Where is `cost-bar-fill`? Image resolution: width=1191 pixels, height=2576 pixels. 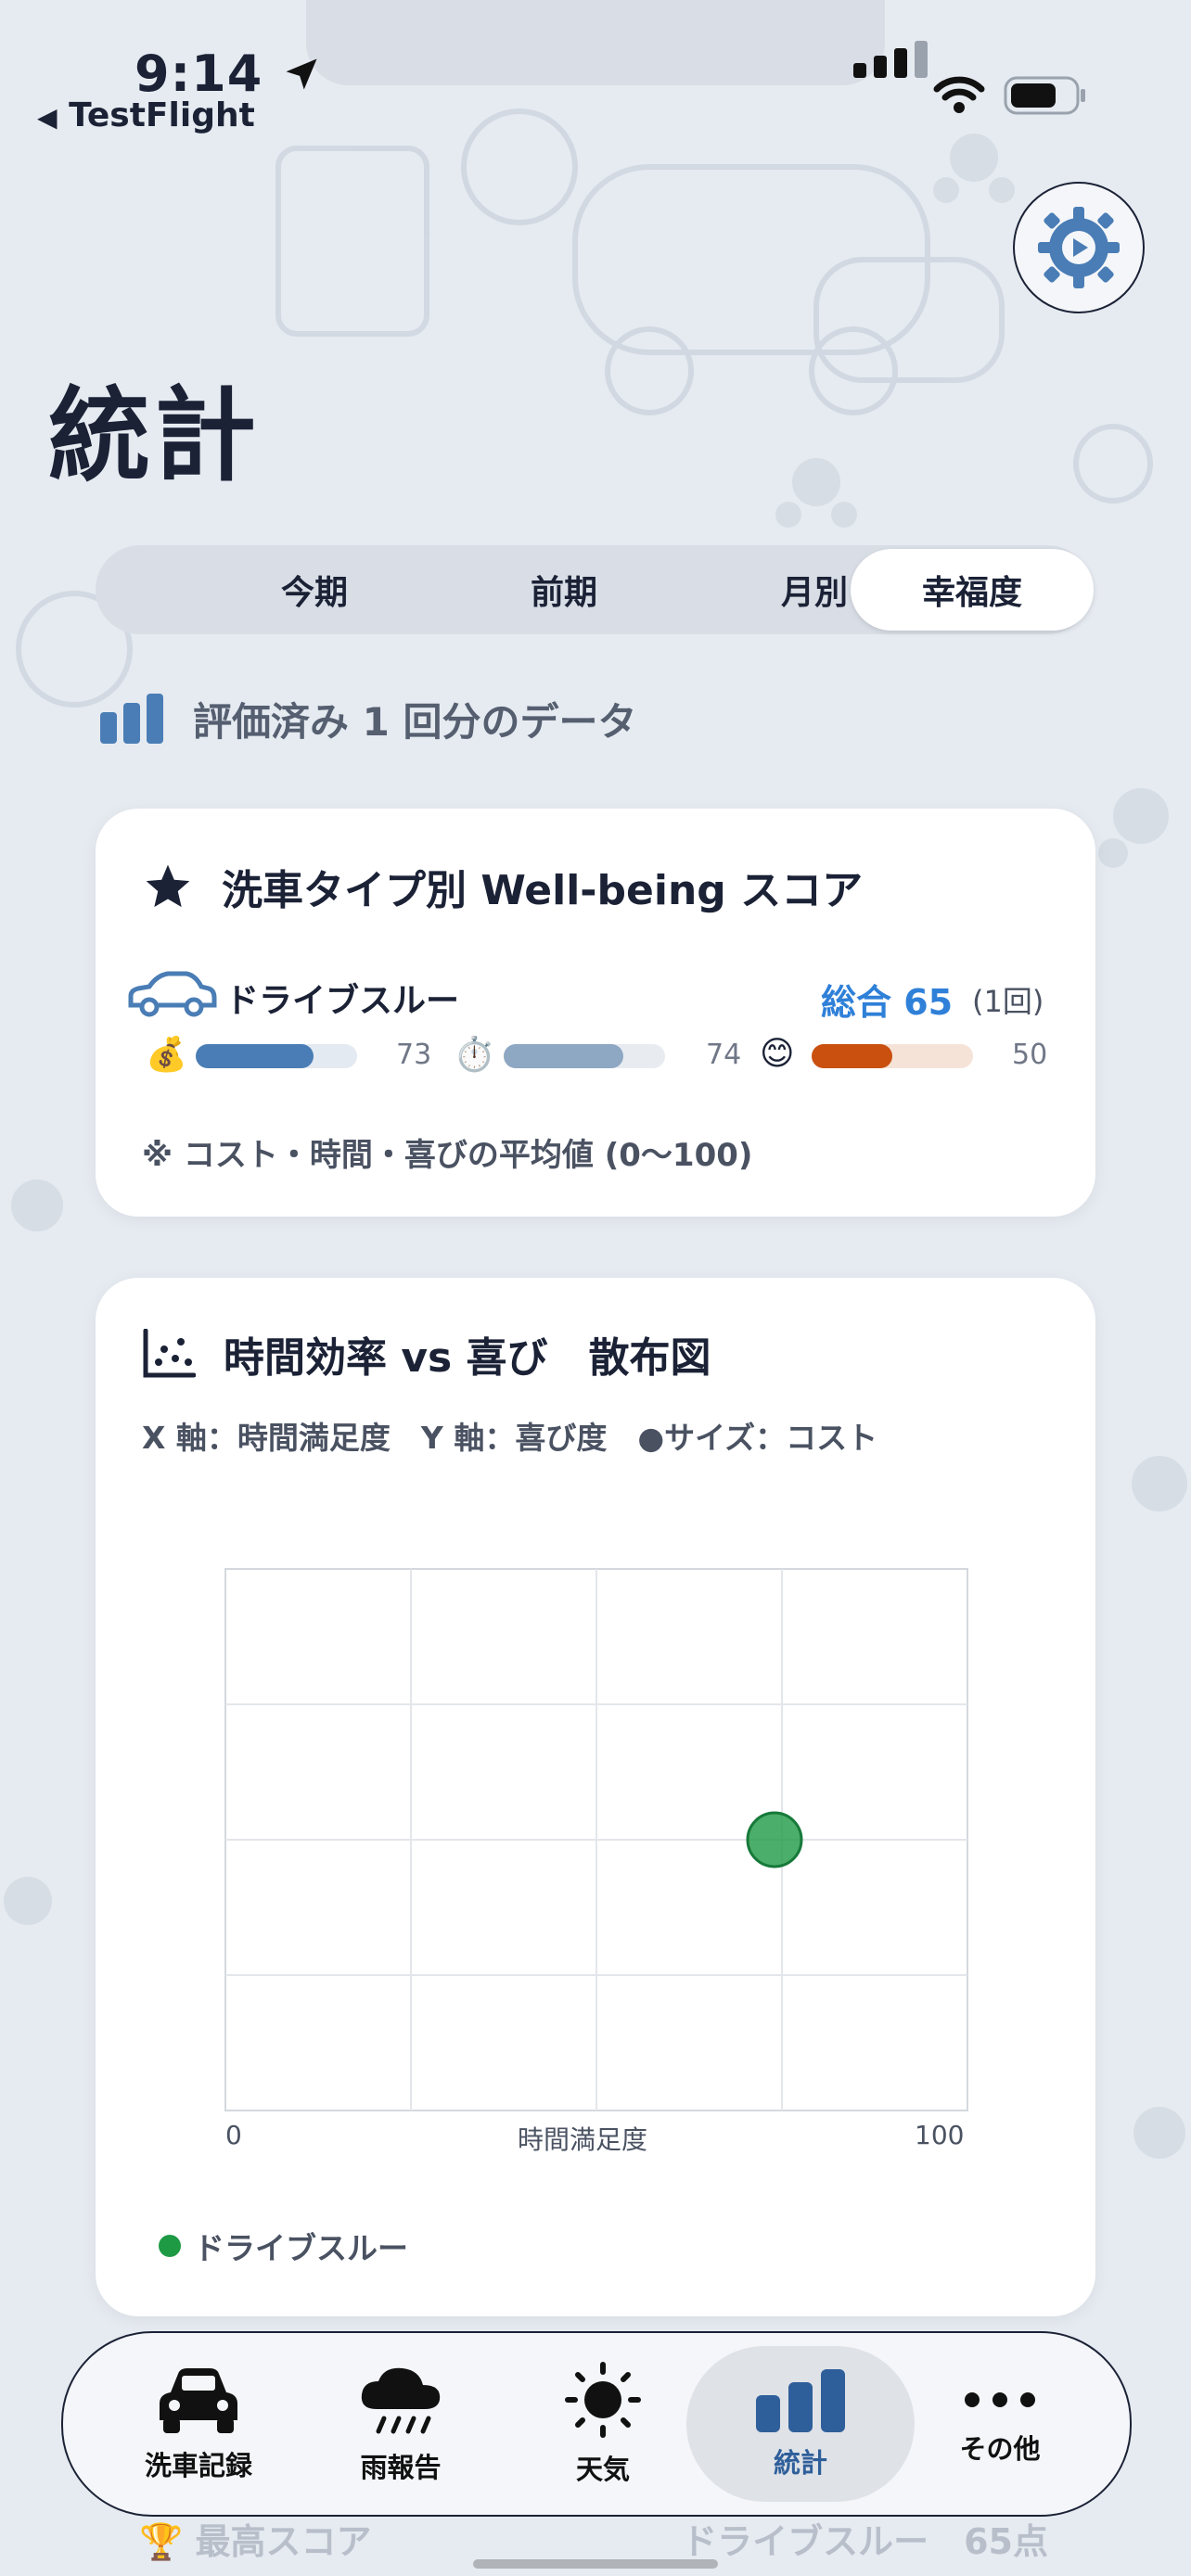
cost-bar-fill is located at coordinates (255, 1056).